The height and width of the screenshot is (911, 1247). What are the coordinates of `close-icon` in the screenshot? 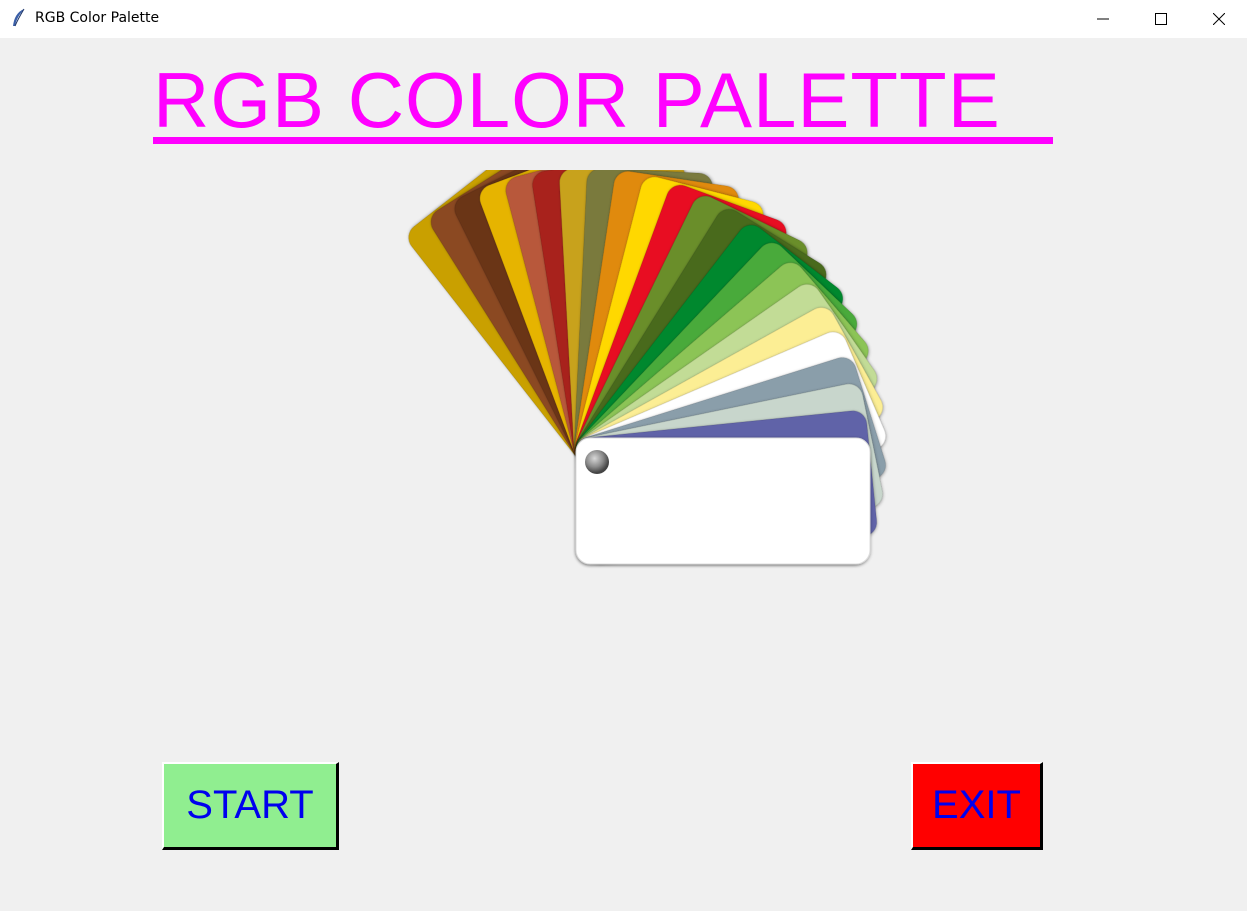 It's located at (1219, 19).